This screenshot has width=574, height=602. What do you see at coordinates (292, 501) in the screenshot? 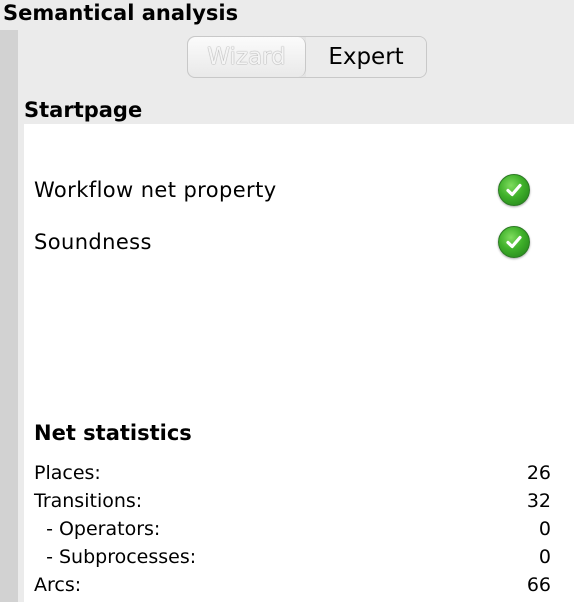
I see `stat-row-transitions: Transitions: 32` at bounding box center [292, 501].